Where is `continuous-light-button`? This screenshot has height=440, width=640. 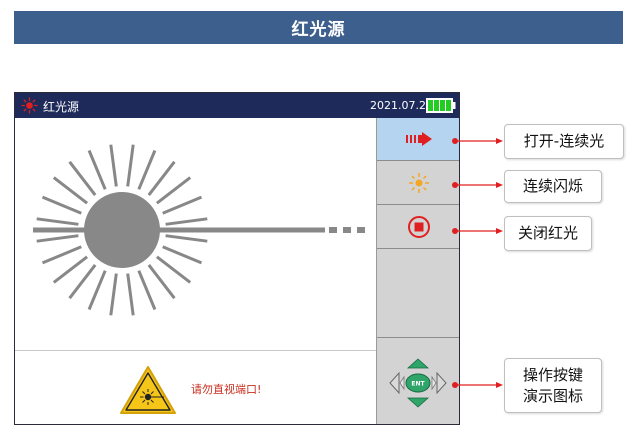 continuous-light-button is located at coordinates (418, 139).